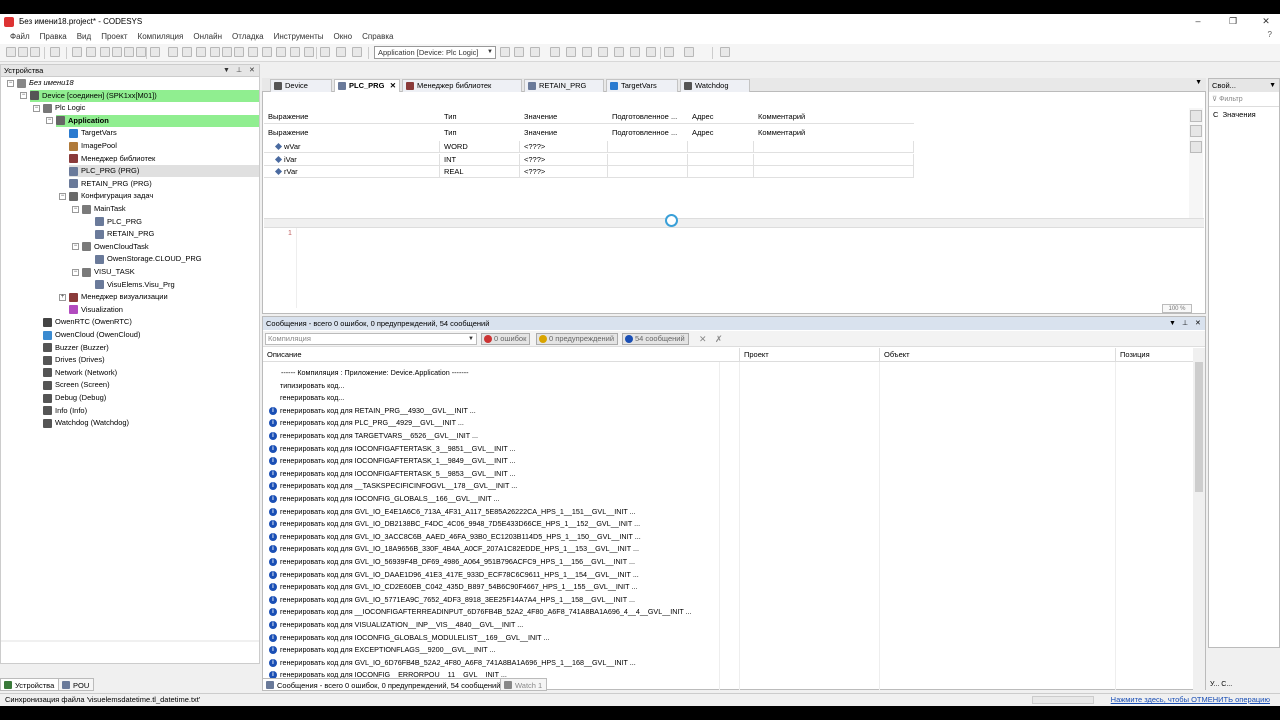 The width and height of the screenshot is (1280, 720). What do you see at coordinates (248, 36) in the screenshot?
I see `menu-item-6: Отладка` at bounding box center [248, 36].